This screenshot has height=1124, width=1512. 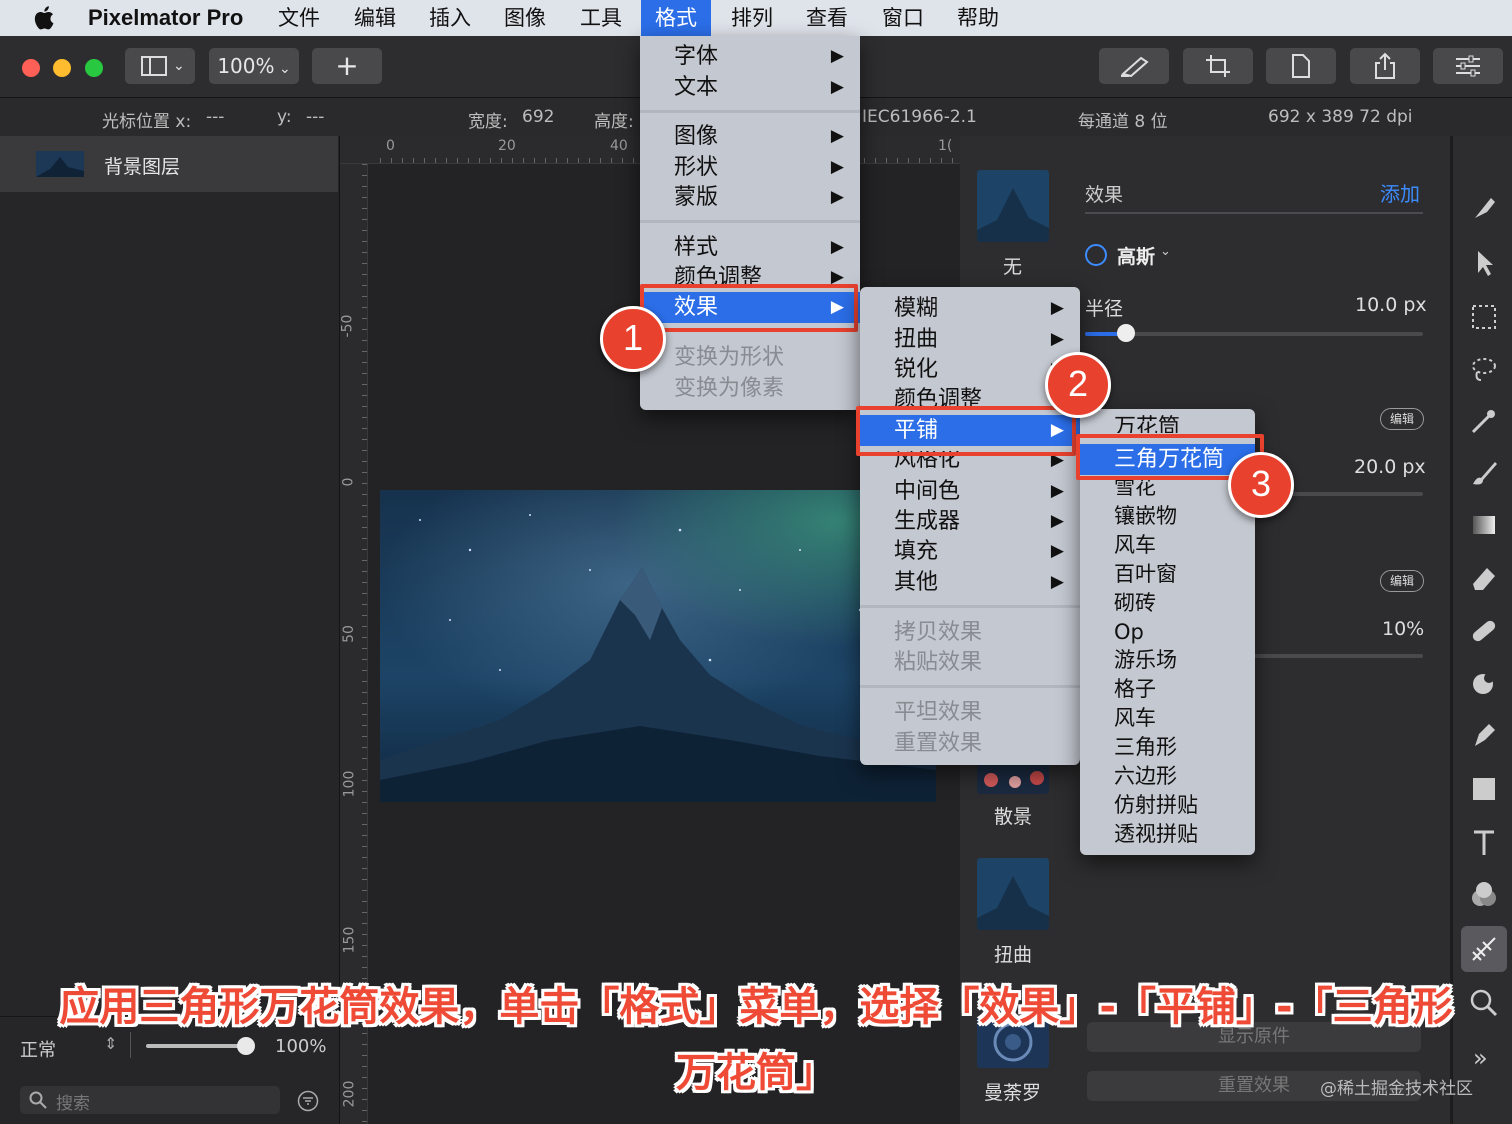 What do you see at coordinates (347, 66) in the screenshot?
I see `add-button: +` at bounding box center [347, 66].